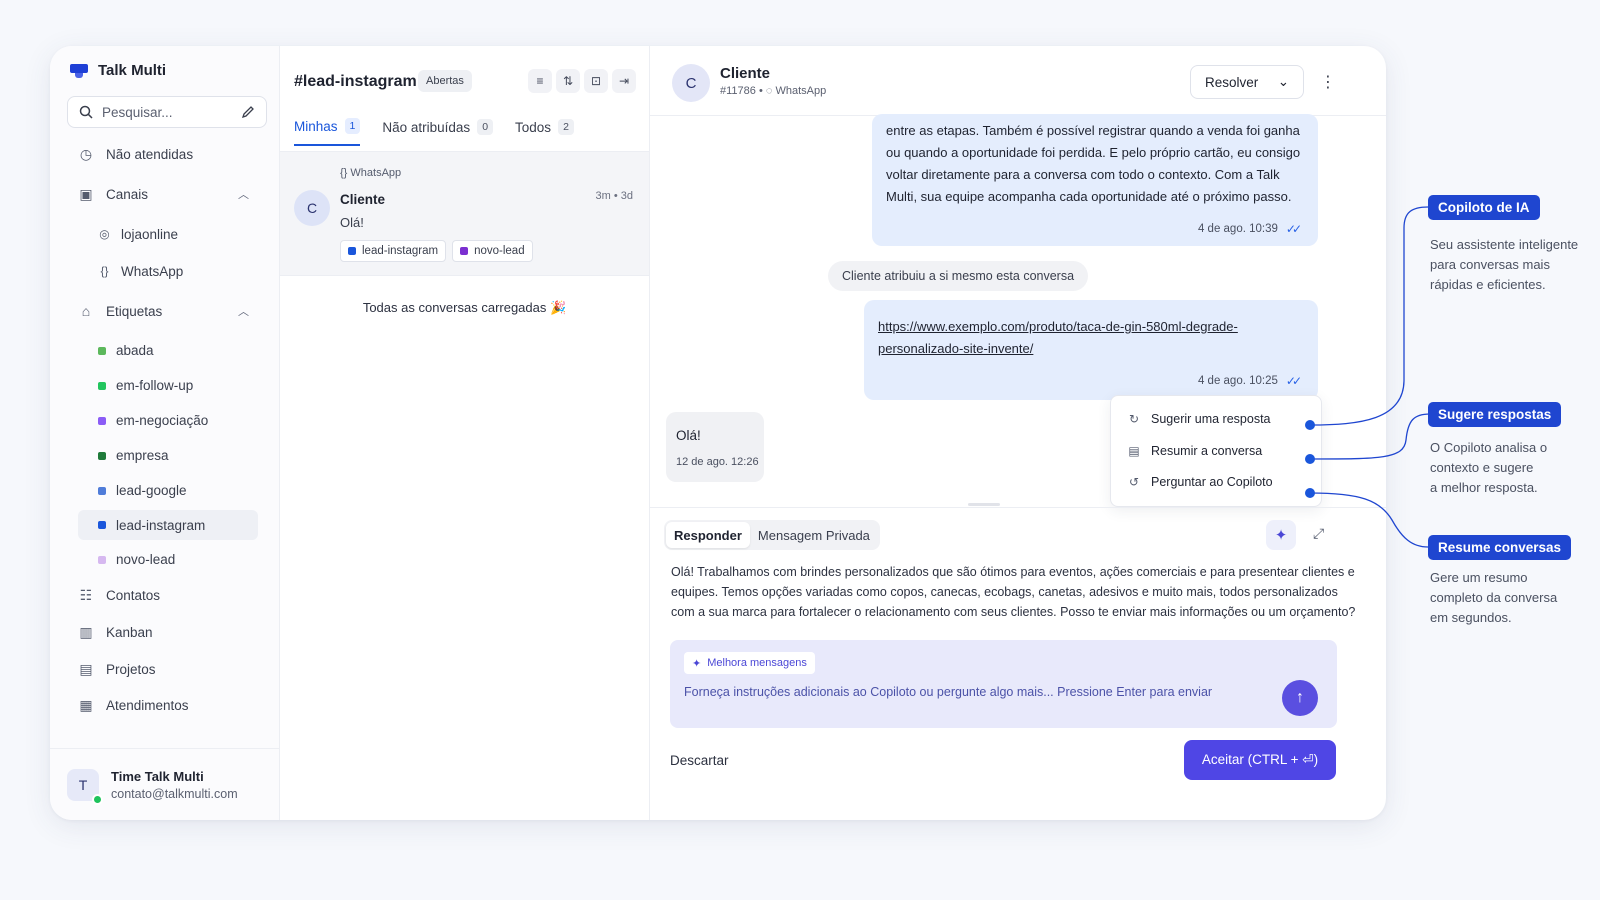 This screenshot has width=1600, height=900. Describe the element at coordinates (749, 663) in the screenshot. I see `improve-messages-chip: ✦ Melhora mensagens` at that location.